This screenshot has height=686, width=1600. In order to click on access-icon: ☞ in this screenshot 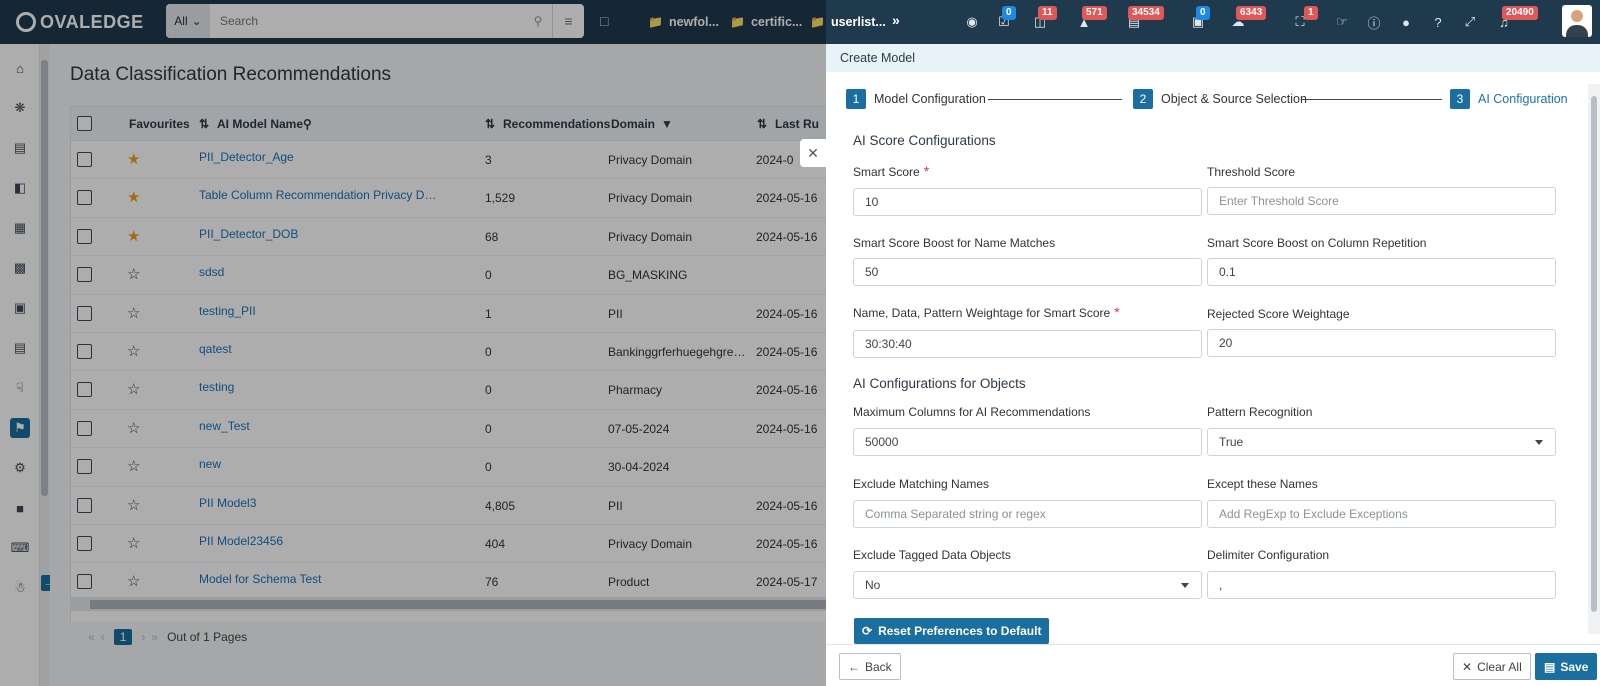, I will do `click(1342, 22)`.